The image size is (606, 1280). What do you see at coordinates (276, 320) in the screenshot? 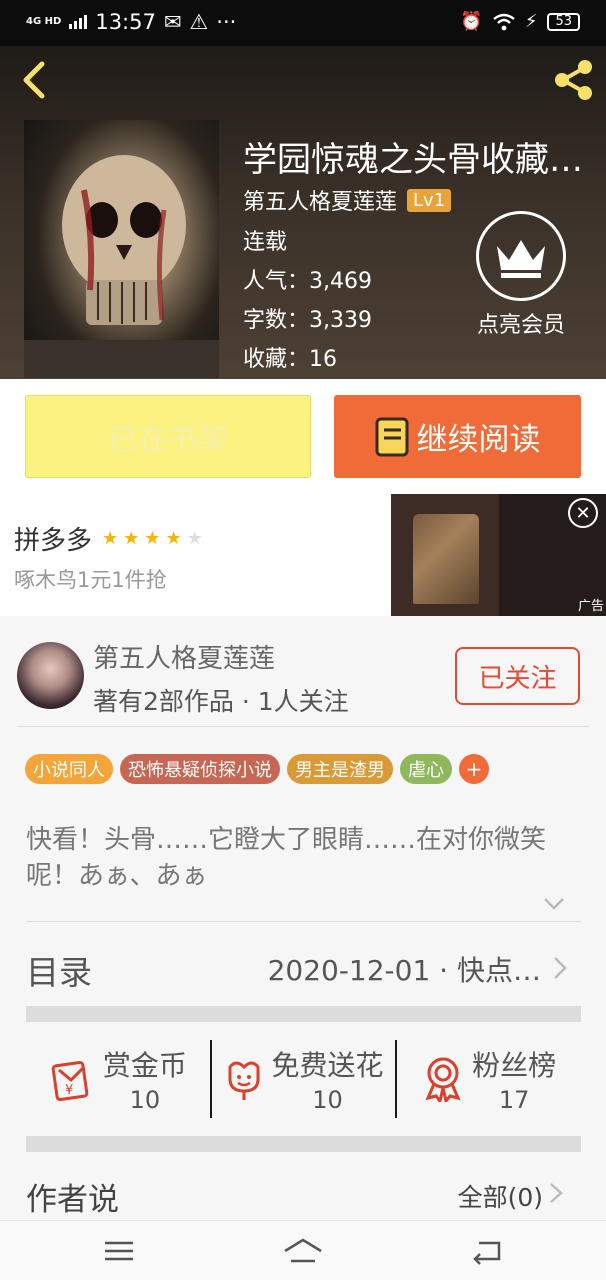
I see `word-count-label: 字数：` at bounding box center [276, 320].